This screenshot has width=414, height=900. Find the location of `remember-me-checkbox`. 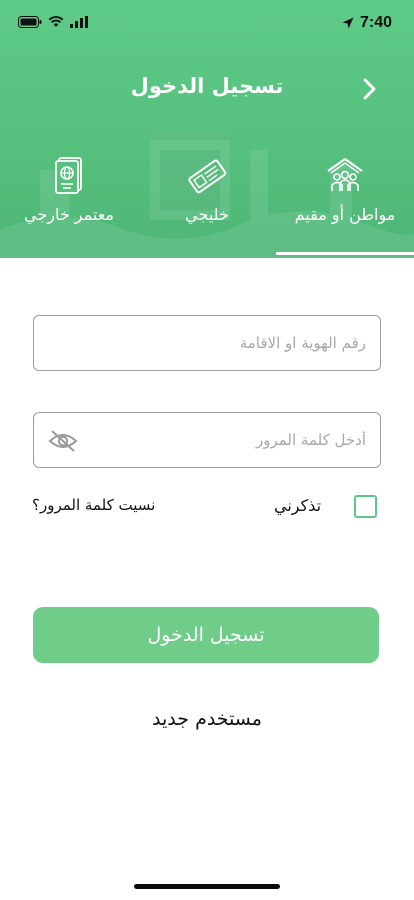

remember-me-checkbox is located at coordinates (365, 506).